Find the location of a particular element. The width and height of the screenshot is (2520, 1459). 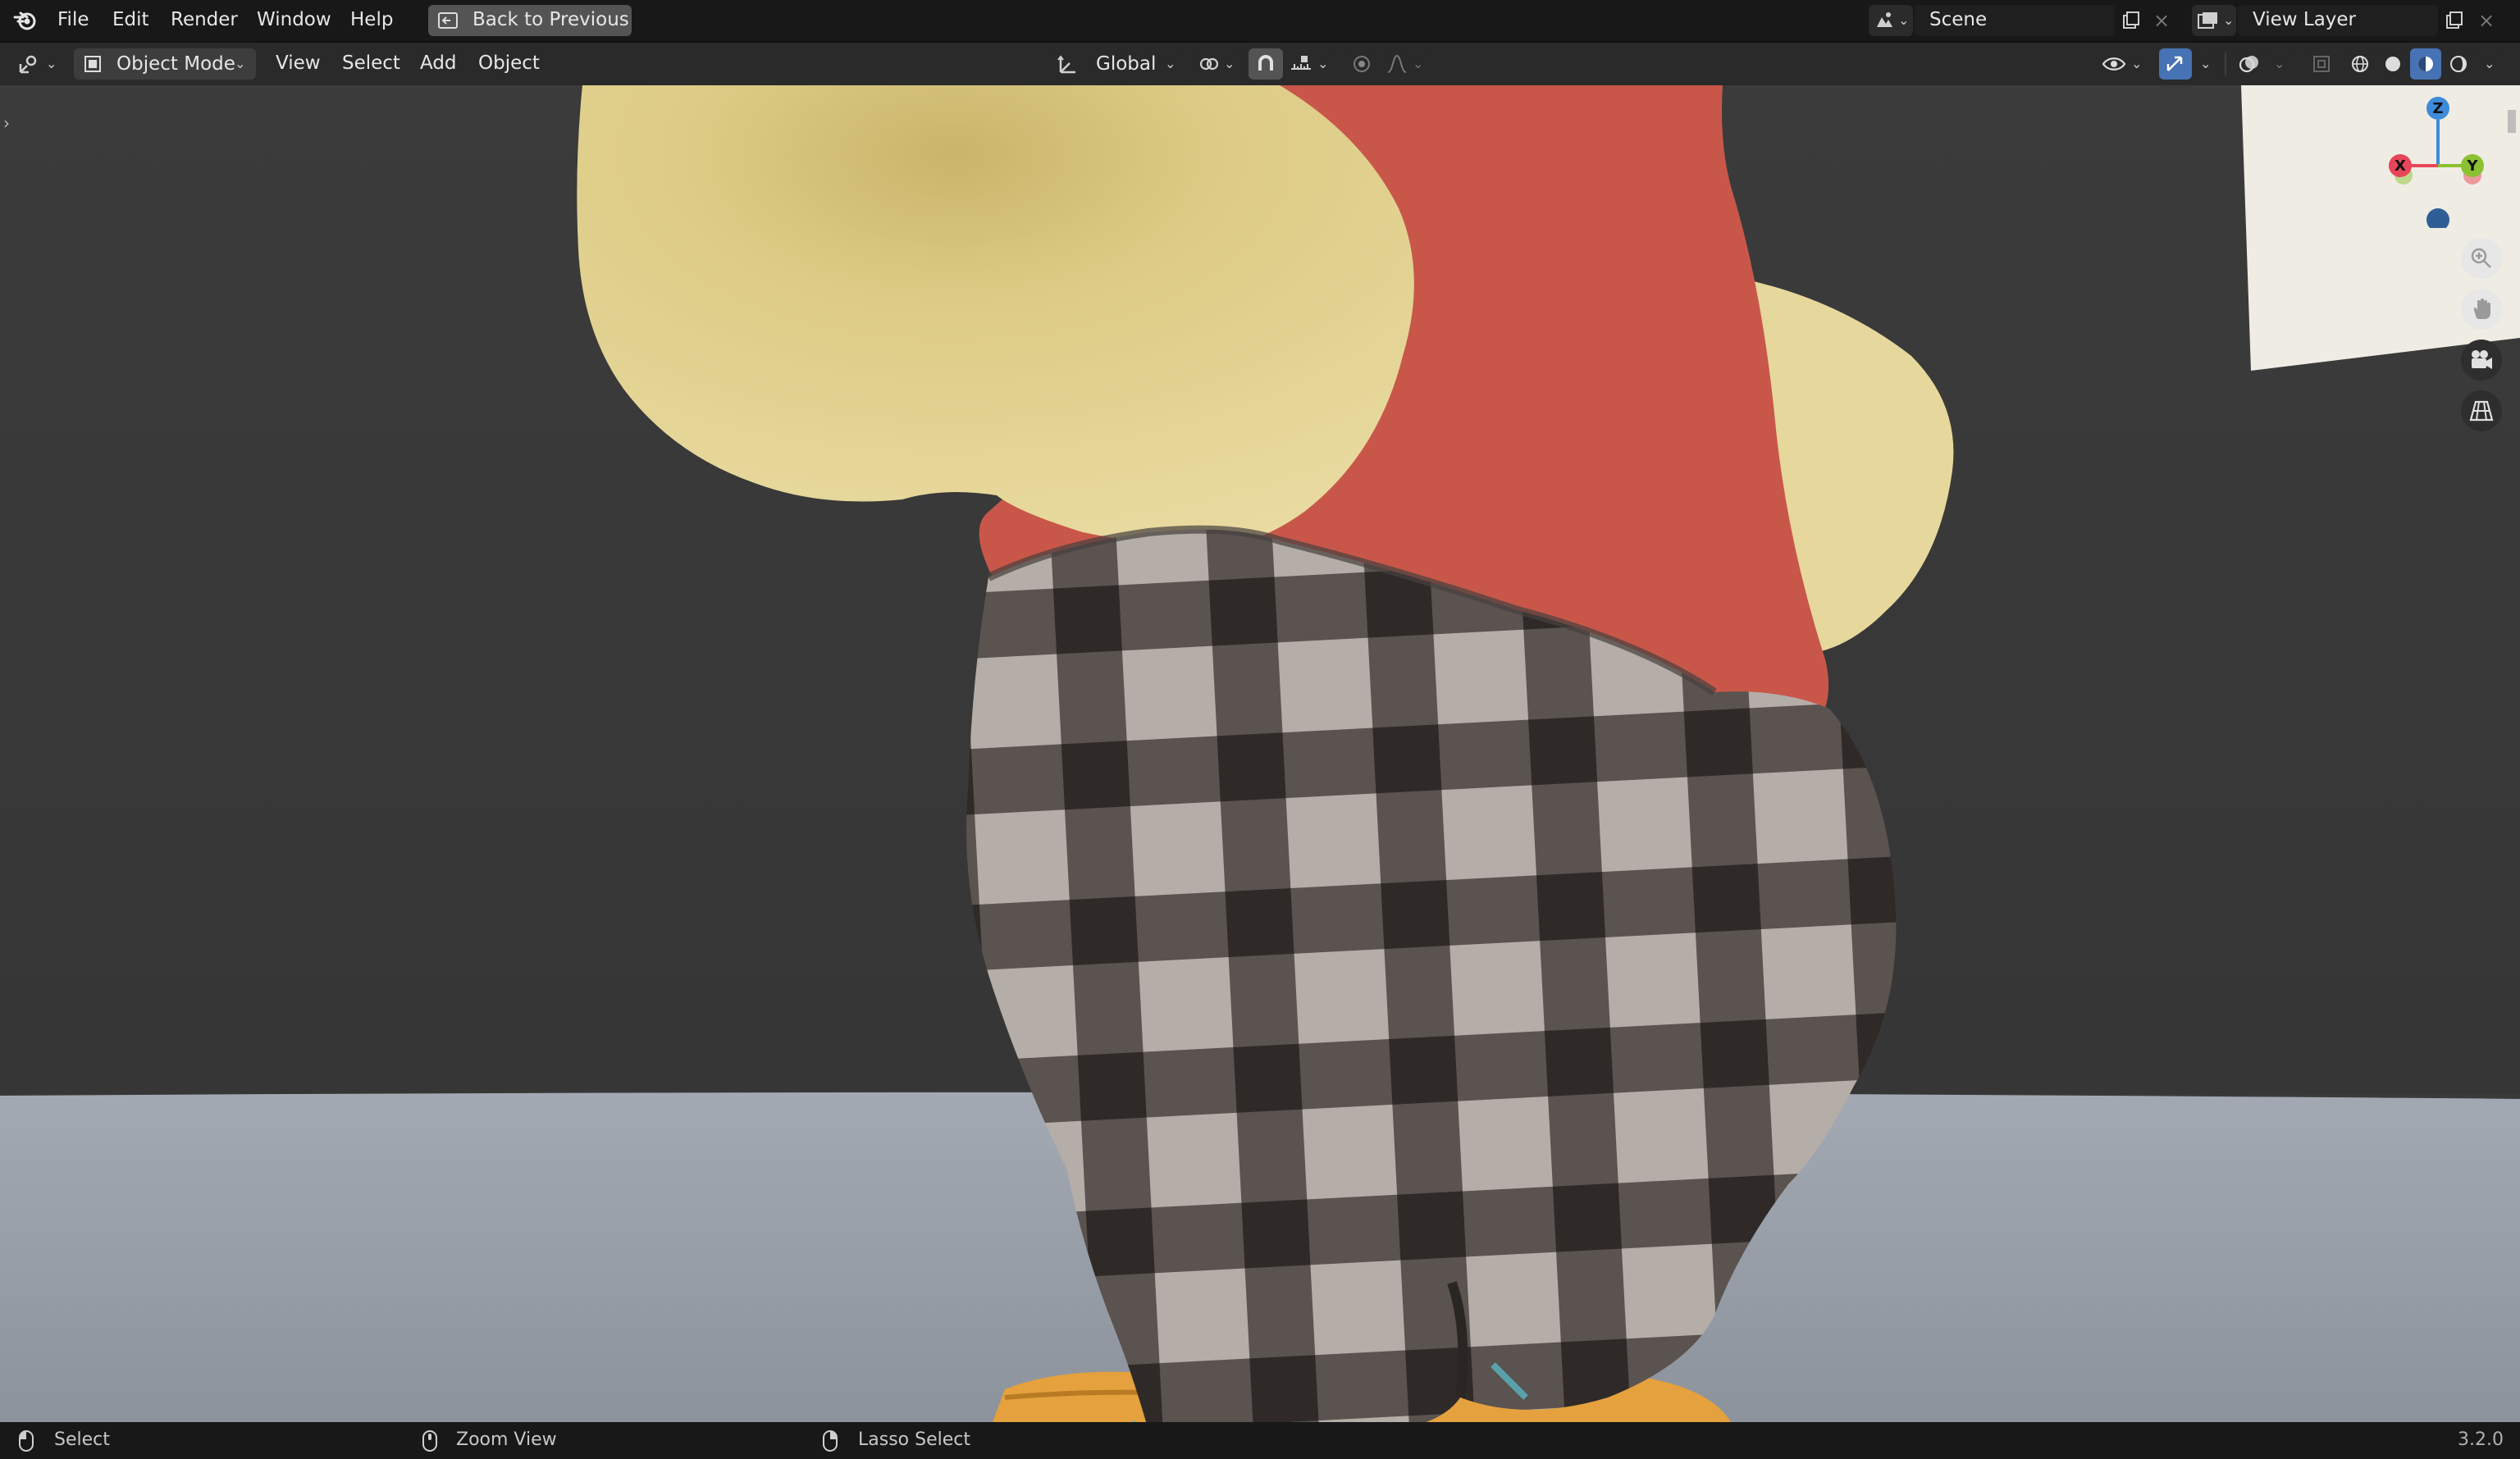

gizmo-options-dropdown: ⌄ is located at coordinates (2206, 64).